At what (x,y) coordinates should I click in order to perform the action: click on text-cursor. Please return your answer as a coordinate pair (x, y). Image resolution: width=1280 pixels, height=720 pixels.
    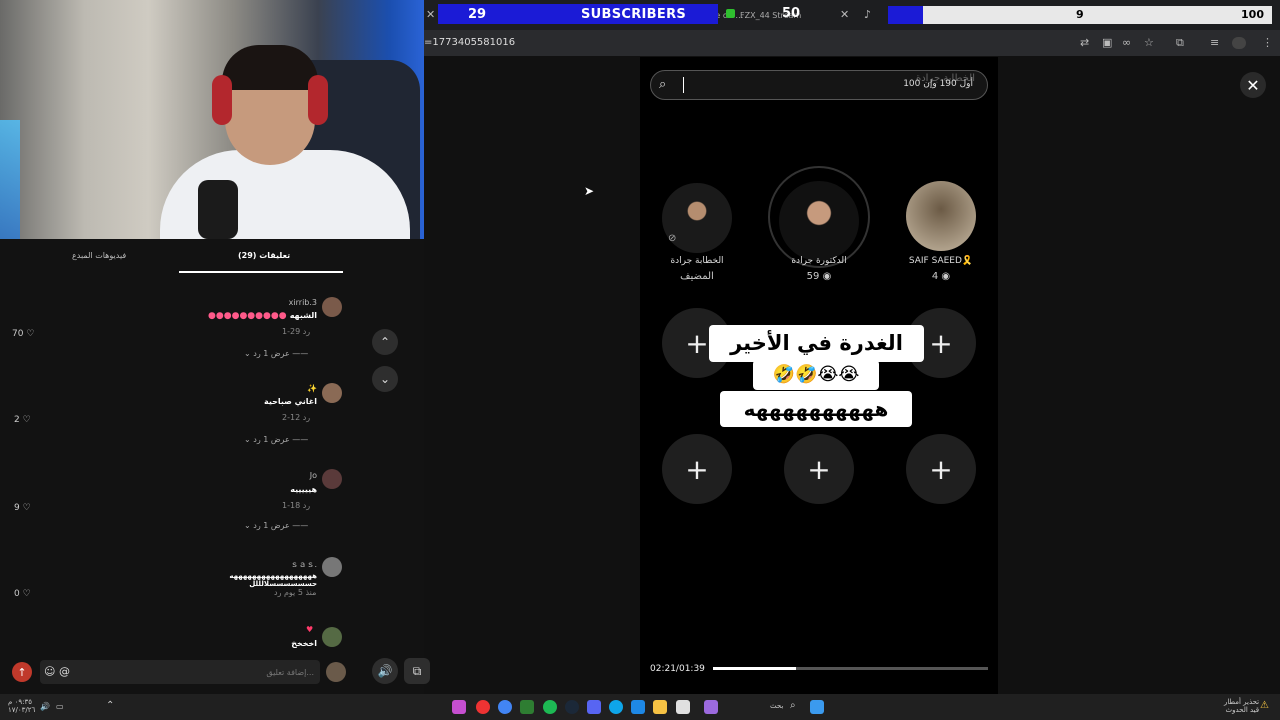
    Looking at the image, I should click on (683, 85).